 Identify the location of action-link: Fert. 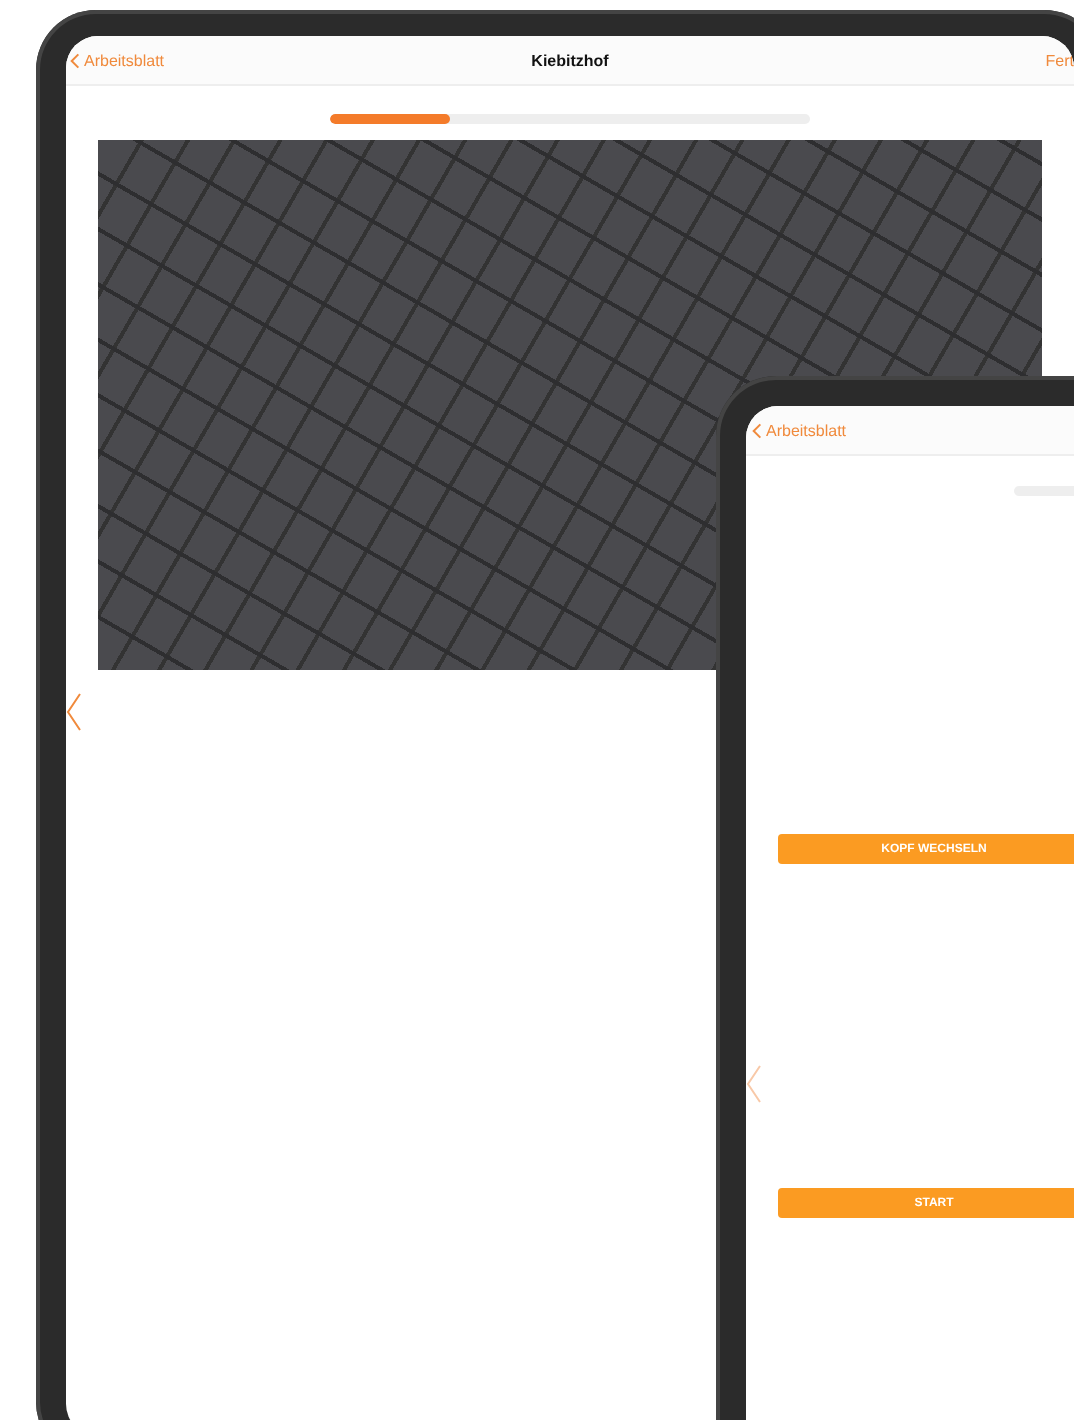
(1059, 60).